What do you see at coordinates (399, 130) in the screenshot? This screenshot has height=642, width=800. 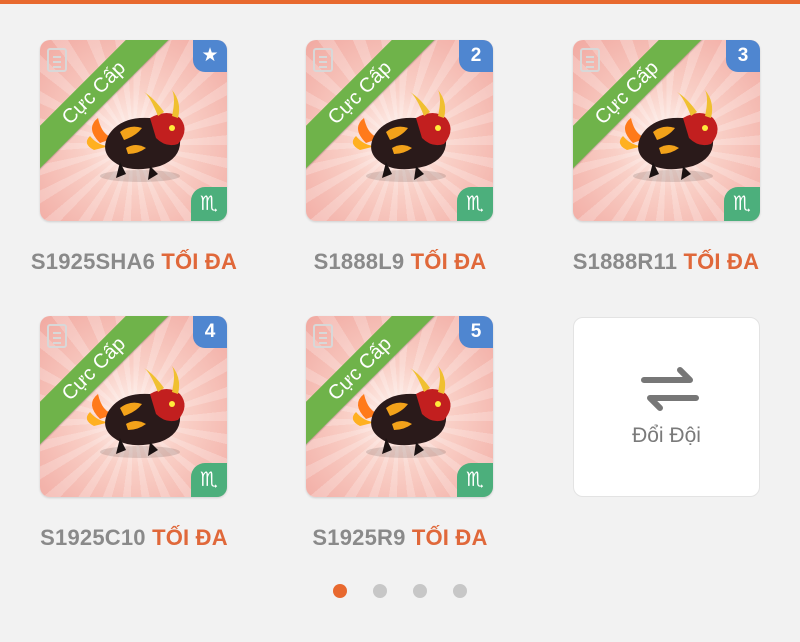 I see `monster-card-slot-2: Cực Cấp 2 ♏` at bounding box center [399, 130].